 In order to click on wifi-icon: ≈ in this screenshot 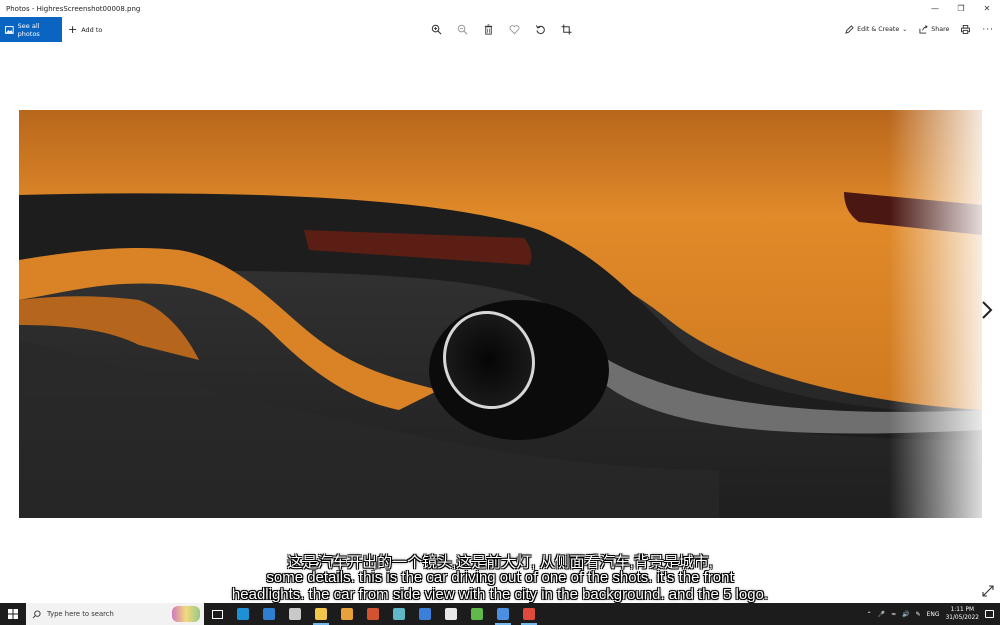, I will do `click(893, 614)`.